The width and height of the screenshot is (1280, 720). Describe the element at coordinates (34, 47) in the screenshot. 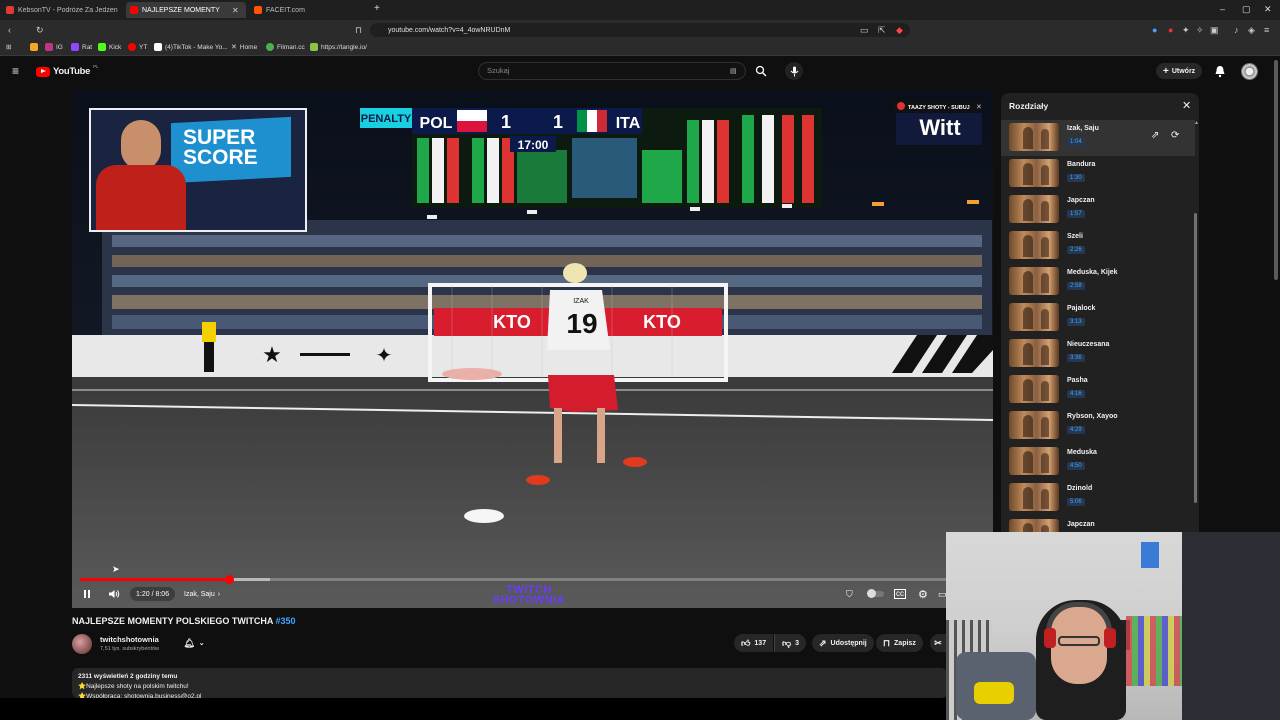

I see `bookmark-item` at that location.